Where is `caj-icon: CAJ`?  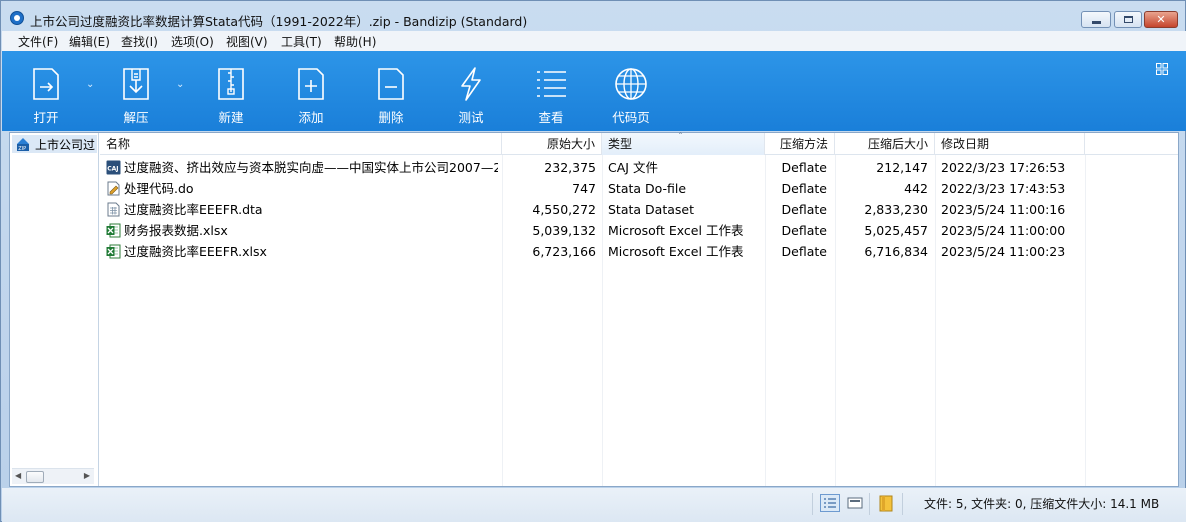 caj-icon: CAJ is located at coordinates (113, 167).